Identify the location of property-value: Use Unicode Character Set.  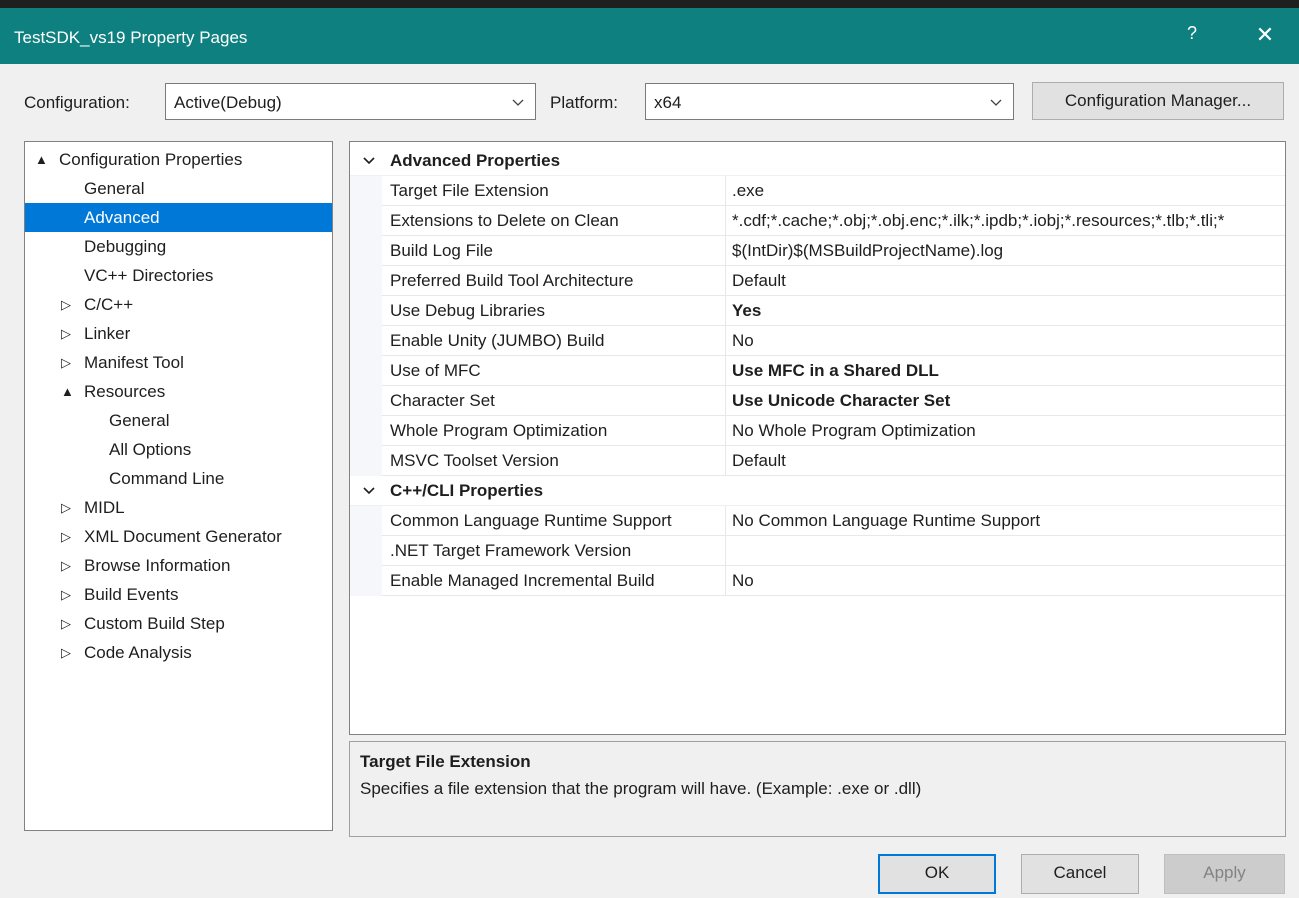
(1008, 401).